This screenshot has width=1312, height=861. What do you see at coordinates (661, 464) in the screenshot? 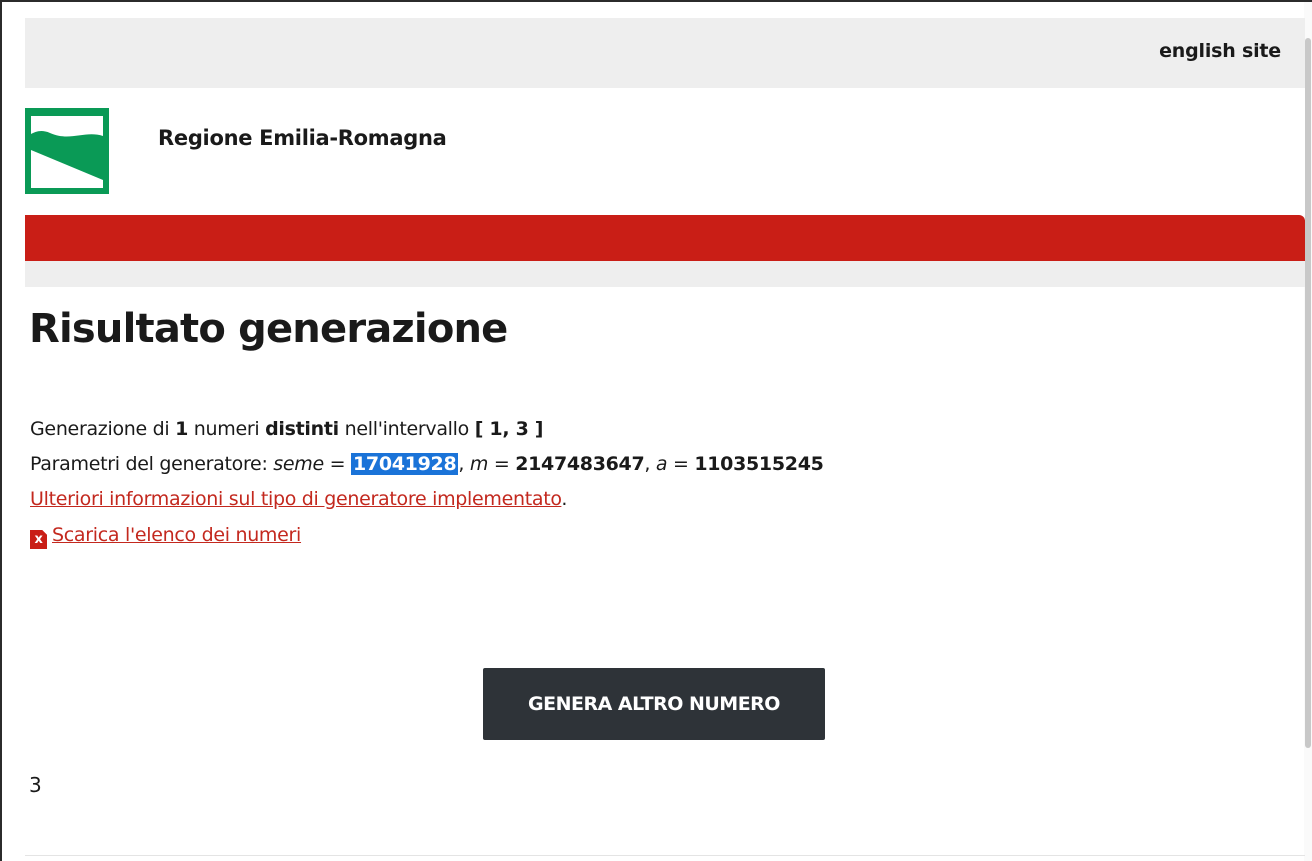
I see `a-label: a` at bounding box center [661, 464].